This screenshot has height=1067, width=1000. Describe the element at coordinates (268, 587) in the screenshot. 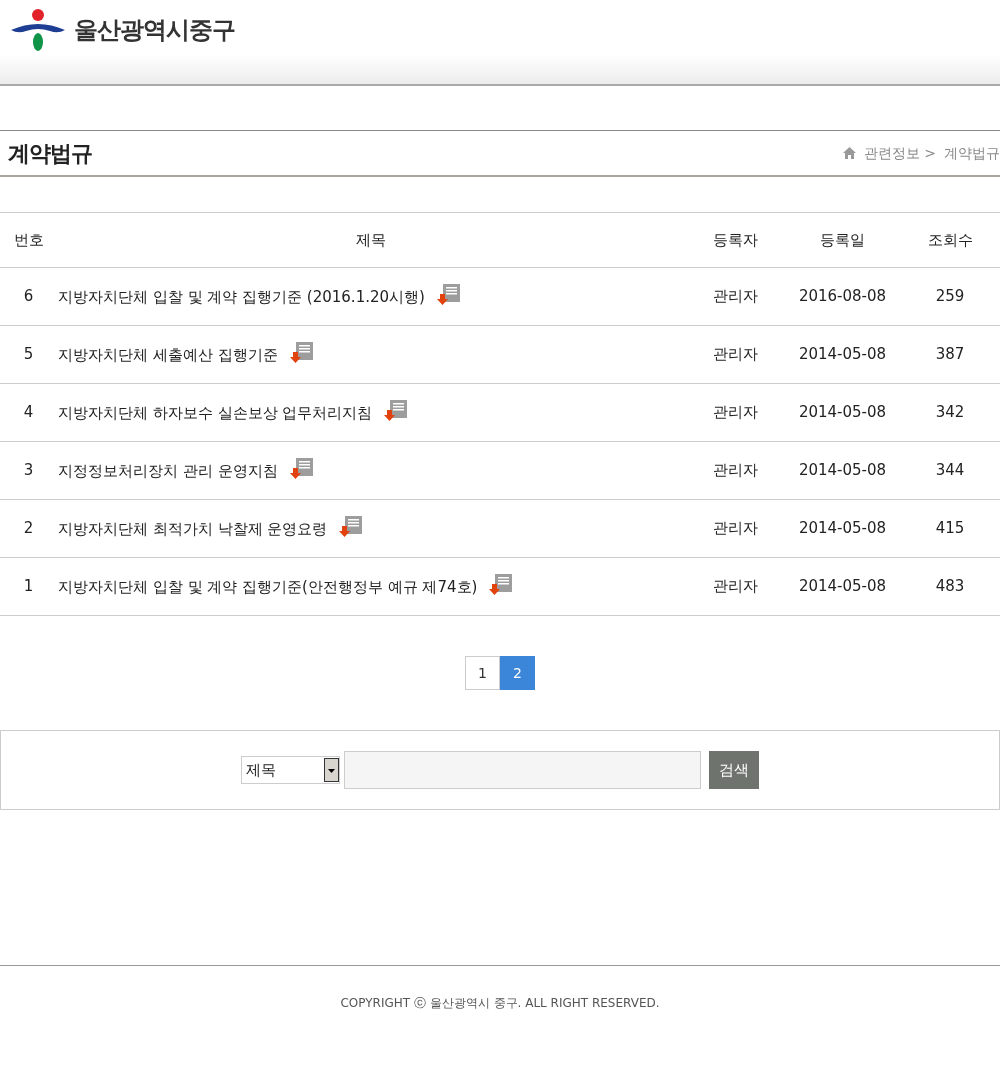

I see `title-link: 지방자치단체 입찰 및 계약 집행기준(안전행정부 예규 제74호)` at that location.